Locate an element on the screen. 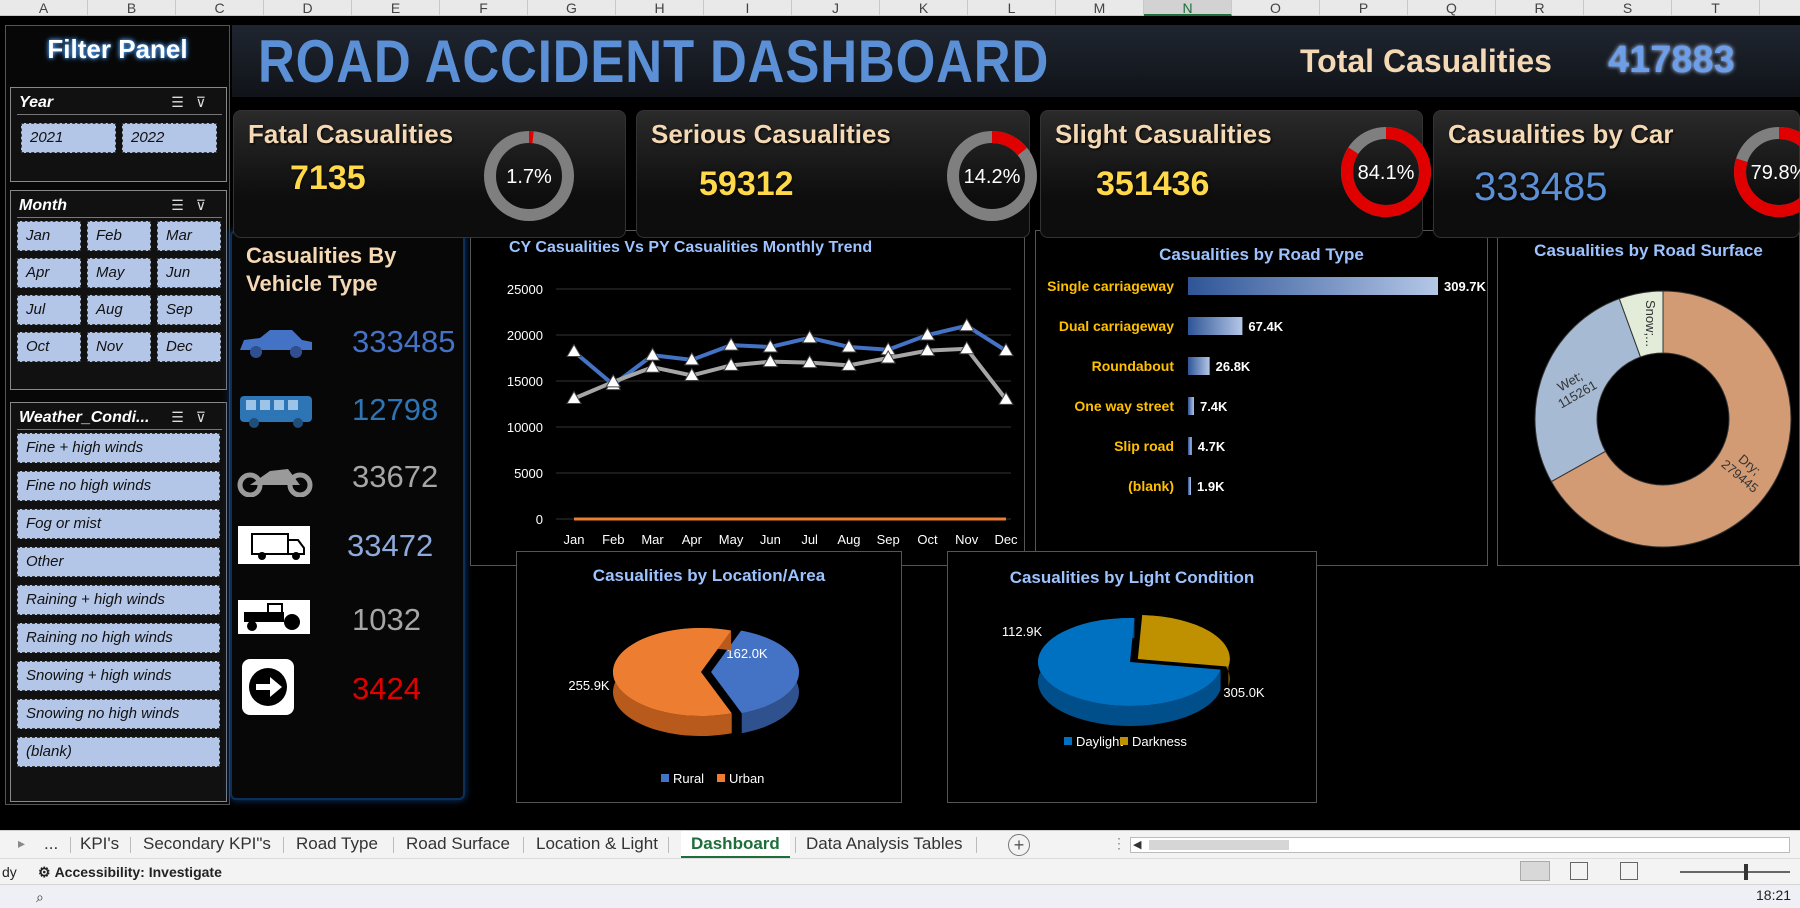 The height and width of the screenshot is (908, 1800). scroll-left-arrow-icon: ◀ is located at coordinates (1137, 844).